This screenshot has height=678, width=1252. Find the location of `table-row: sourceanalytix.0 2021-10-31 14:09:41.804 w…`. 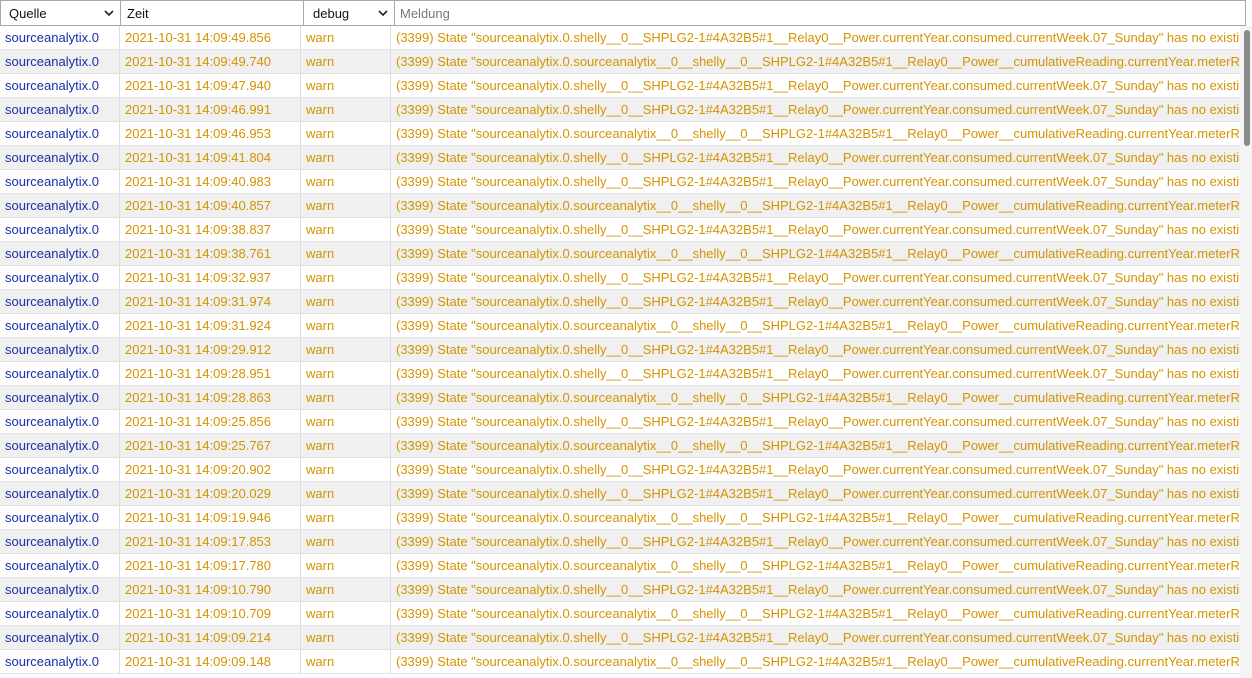

table-row: sourceanalytix.0 2021-10-31 14:09:41.804 w… is located at coordinates (620, 158).